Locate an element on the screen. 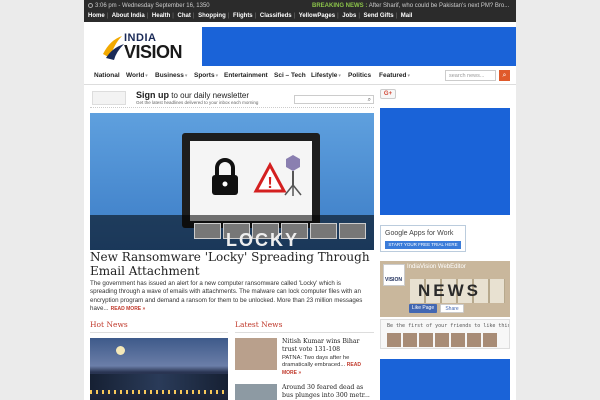 The image size is (600, 400). fb-friend-avatars is located at coordinates (442, 340).